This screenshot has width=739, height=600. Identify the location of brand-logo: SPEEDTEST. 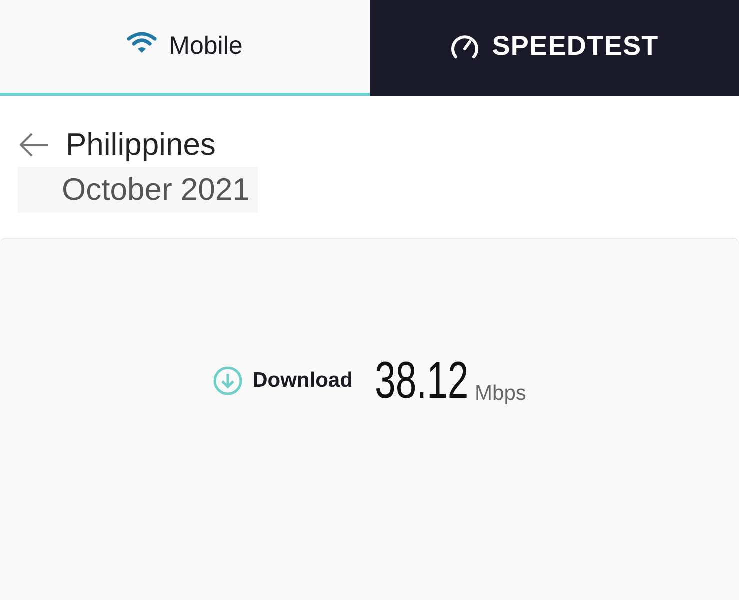
(575, 46).